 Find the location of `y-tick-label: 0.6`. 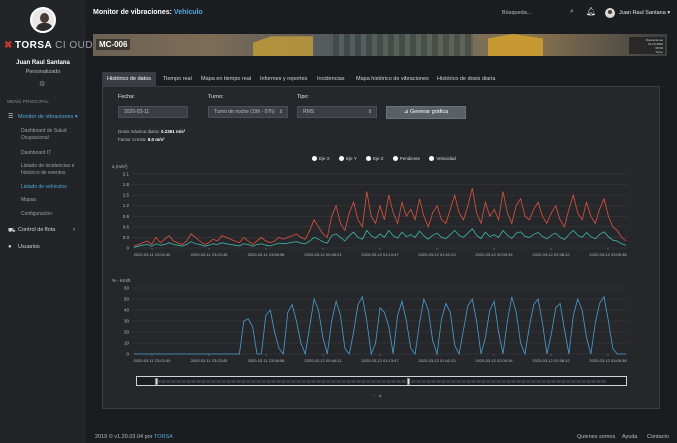

y-tick-label: 0.6 is located at coordinates (126, 226).